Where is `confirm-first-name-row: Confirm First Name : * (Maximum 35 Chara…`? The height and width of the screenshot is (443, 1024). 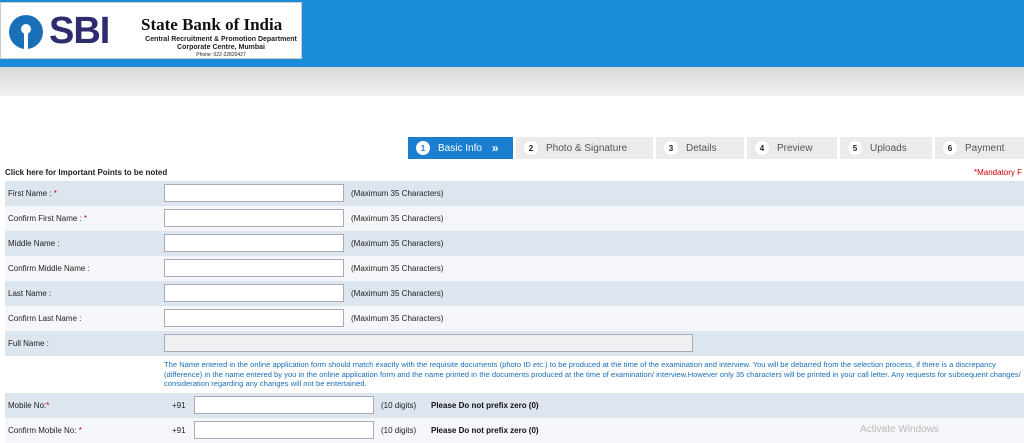 confirm-first-name-row: Confirm First Name : * (Maximum 35 Chara… is located at coordinates (514, 218).